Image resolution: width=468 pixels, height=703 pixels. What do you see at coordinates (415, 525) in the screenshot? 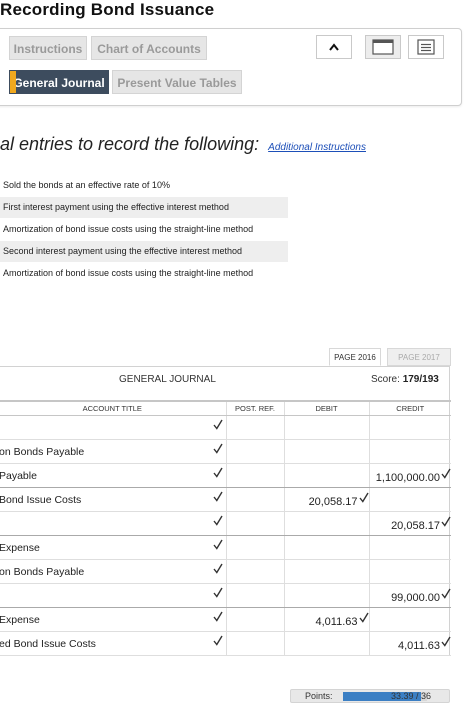
I see `credit-amount: 20,058.17` at bounding box center [415, 525].